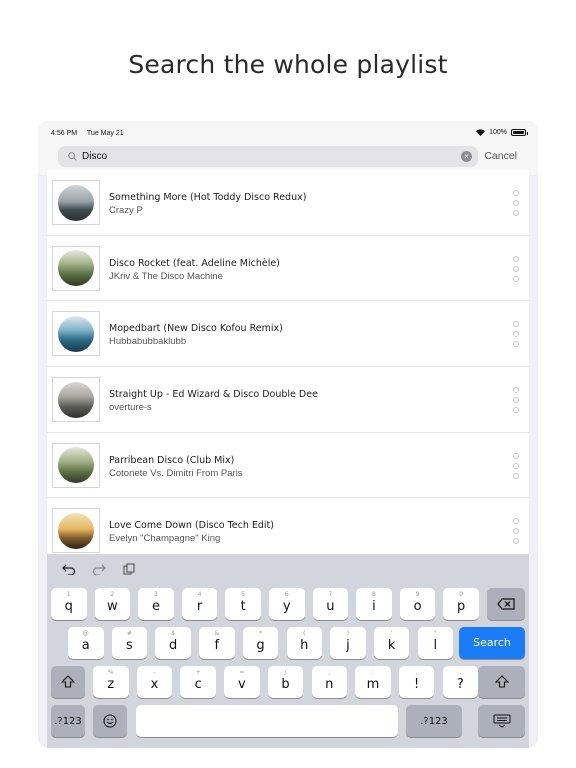  I want to click on key-c: + c, so click(198, 682).